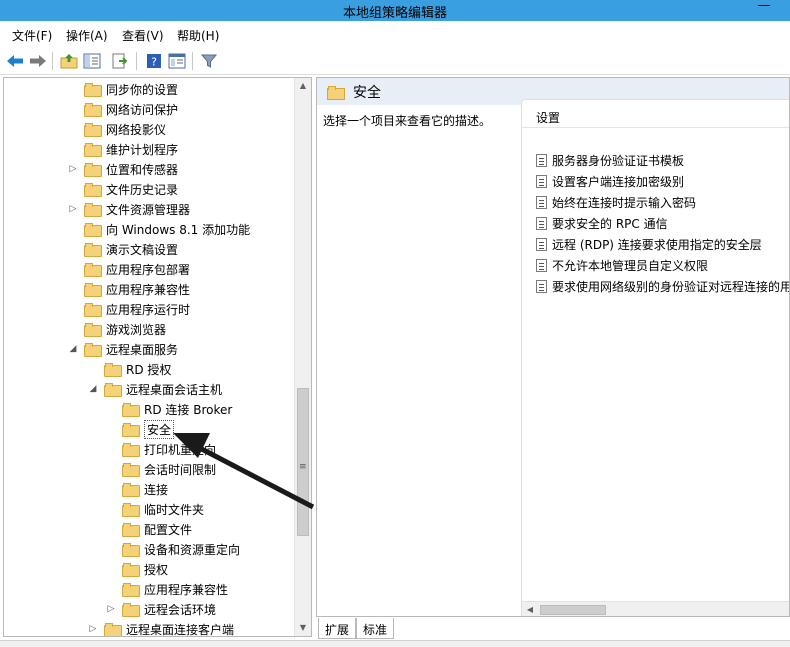 The image size is (790, 647). Describe the element at coordinates (178, 229) in the screenshot. I see `tree-item-label: 向 Windows 8.1 添加功能` at that location.